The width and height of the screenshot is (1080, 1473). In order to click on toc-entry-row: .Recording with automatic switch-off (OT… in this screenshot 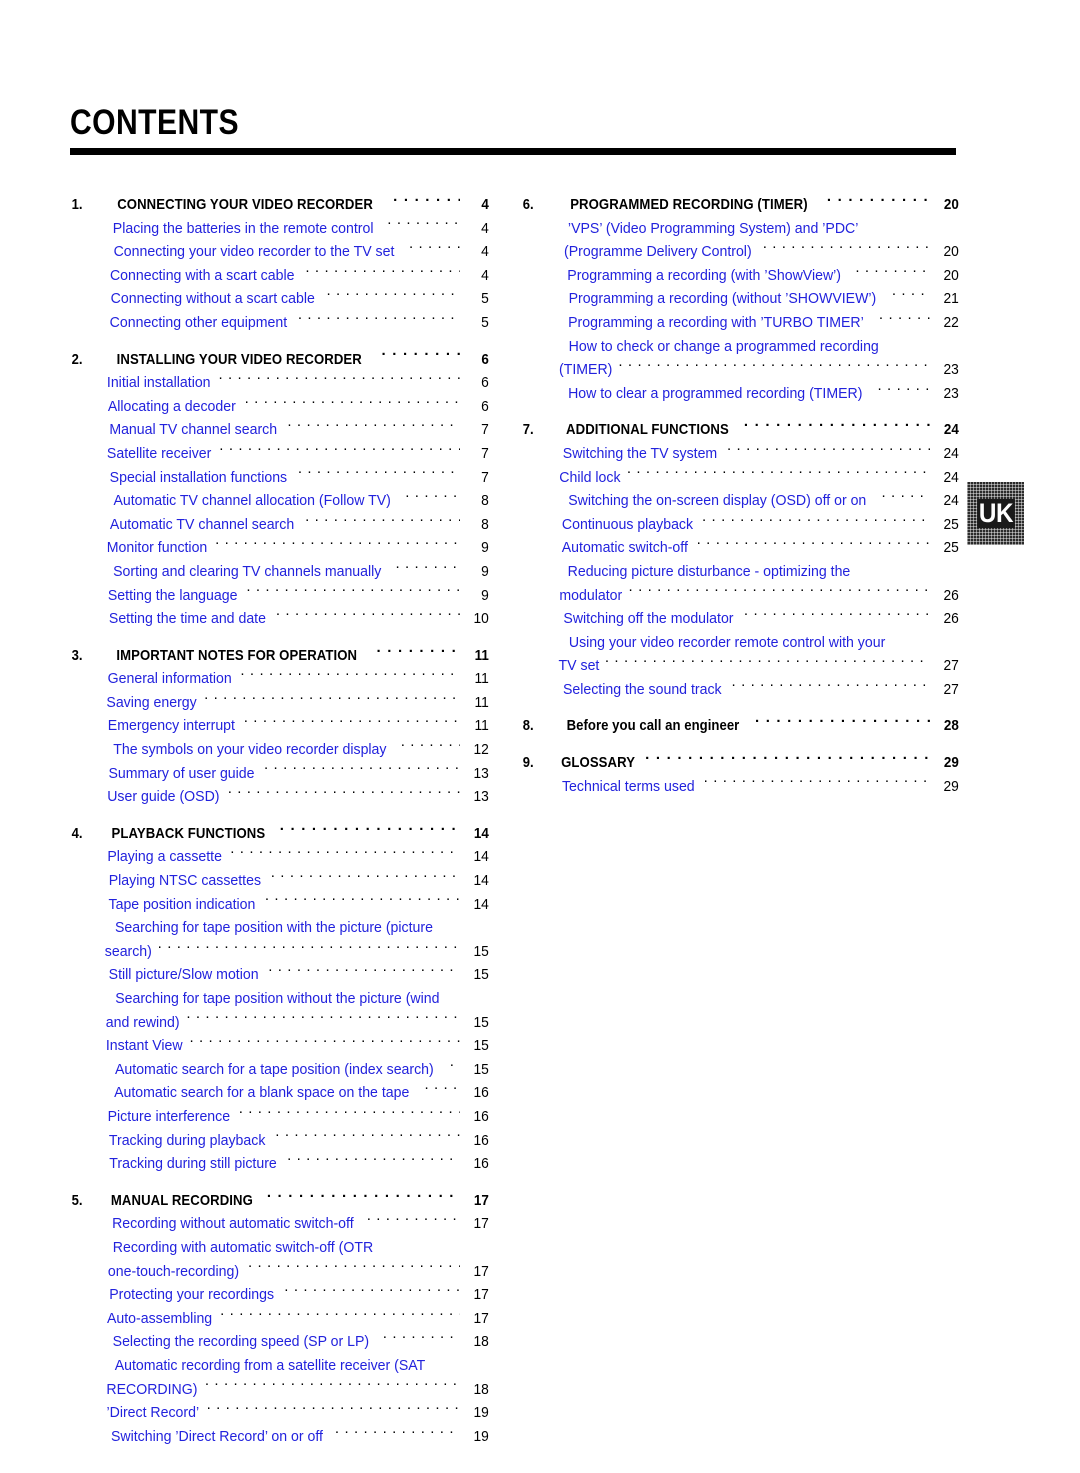, I will do `click(280, 1248)`.